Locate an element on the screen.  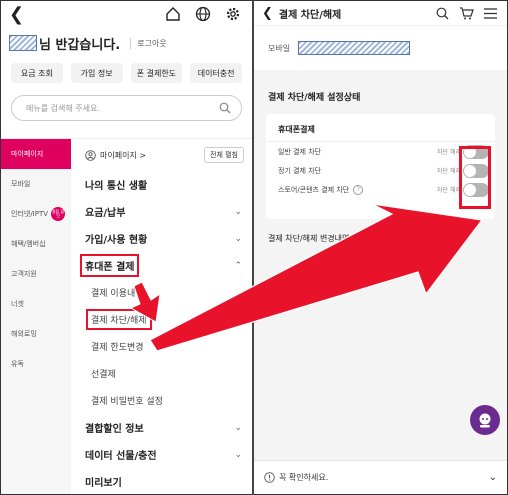
greeting-text: 님 반갑습니다. is located at coordinates (80, 45).